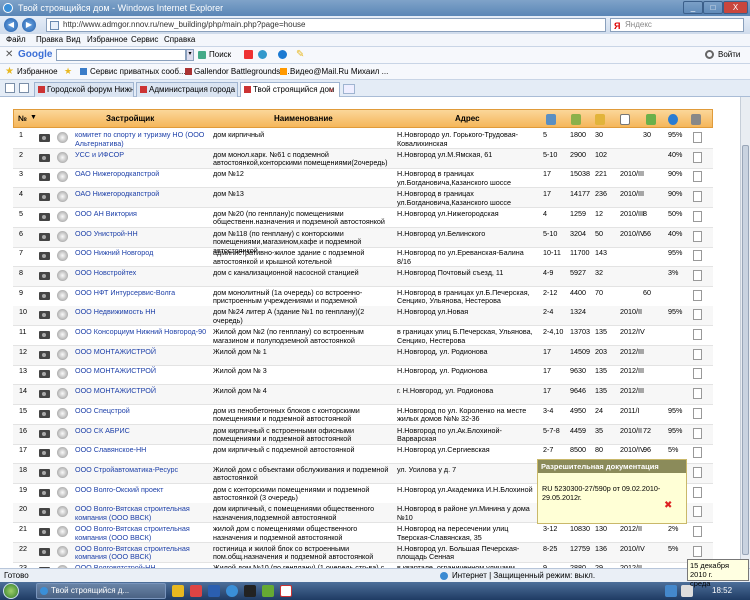 This screenshot has width=750, height=600. Describe the element at coordinates (696, 119) in the screenshot. I see `docs-icon` at that location.